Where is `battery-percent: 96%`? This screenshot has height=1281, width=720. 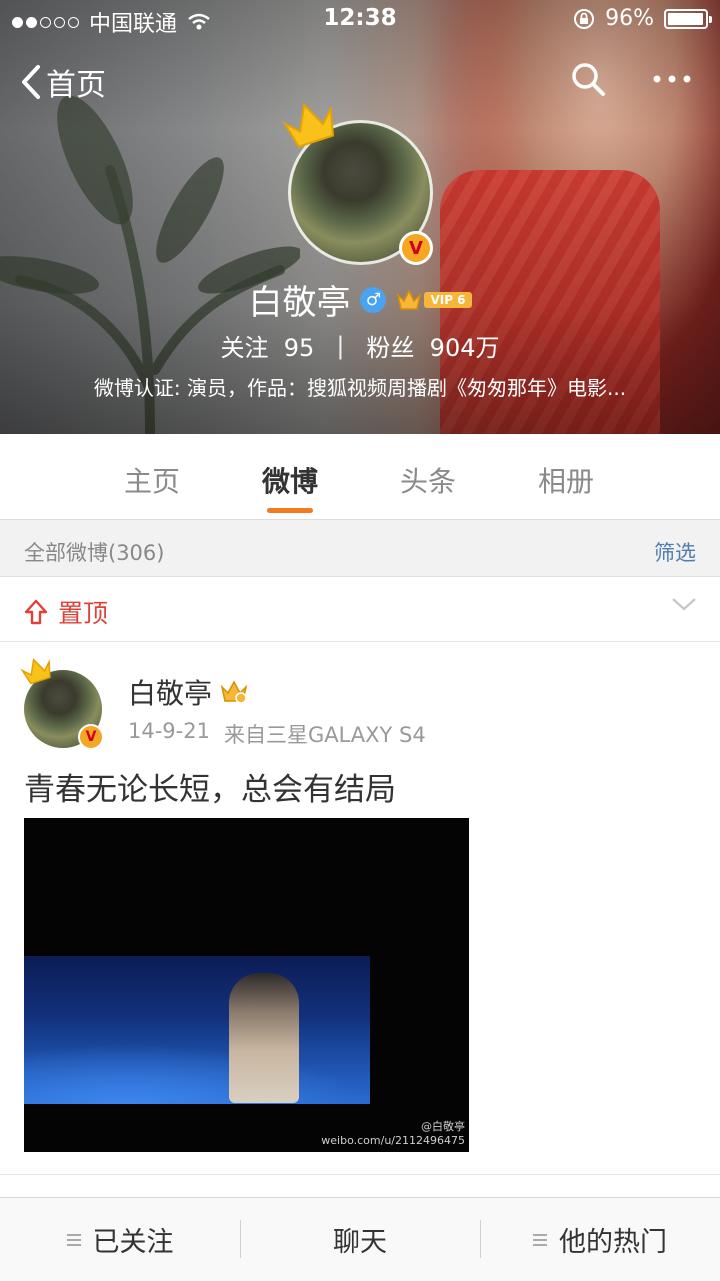
battery-percent: 96% is located at coordinates (629, 18).